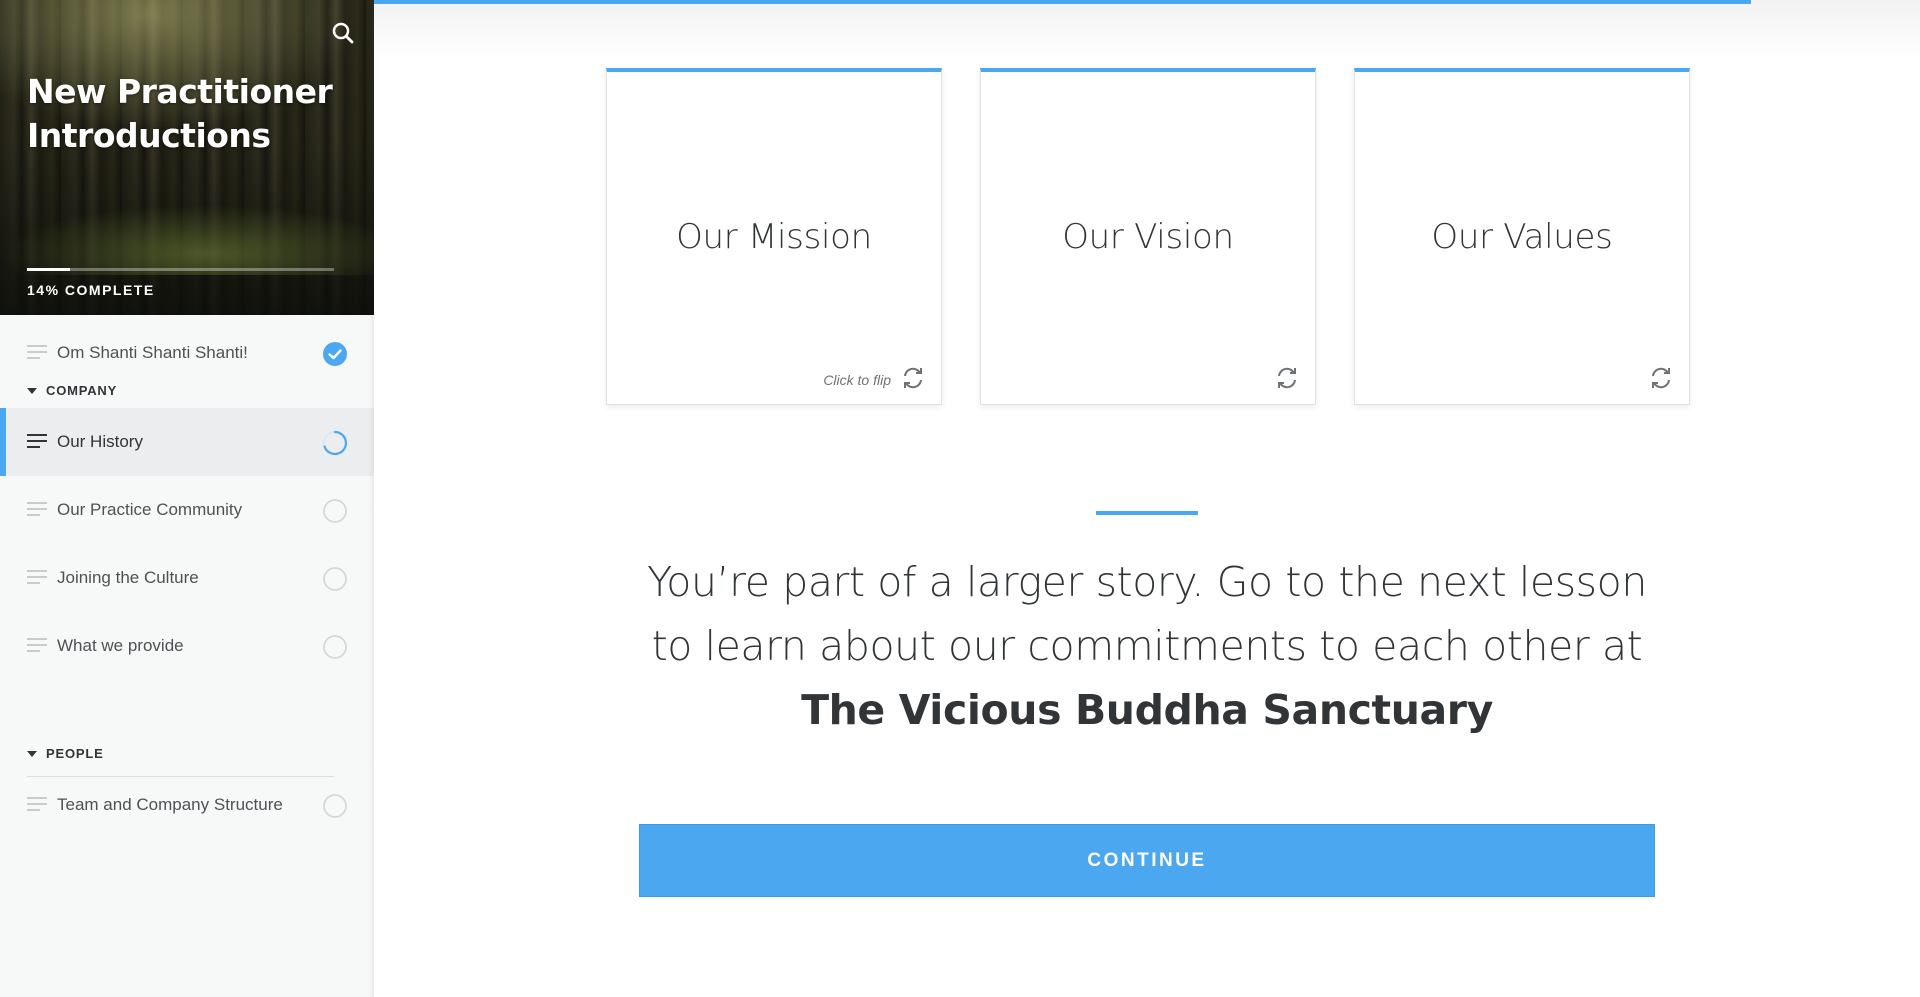 The width and height of the screenshot is (1920, 997). What do you see at coordinates (1062, 2) in the screenshot?
I see `lesson-scroll-progress` at bounding box center [1062, 2].